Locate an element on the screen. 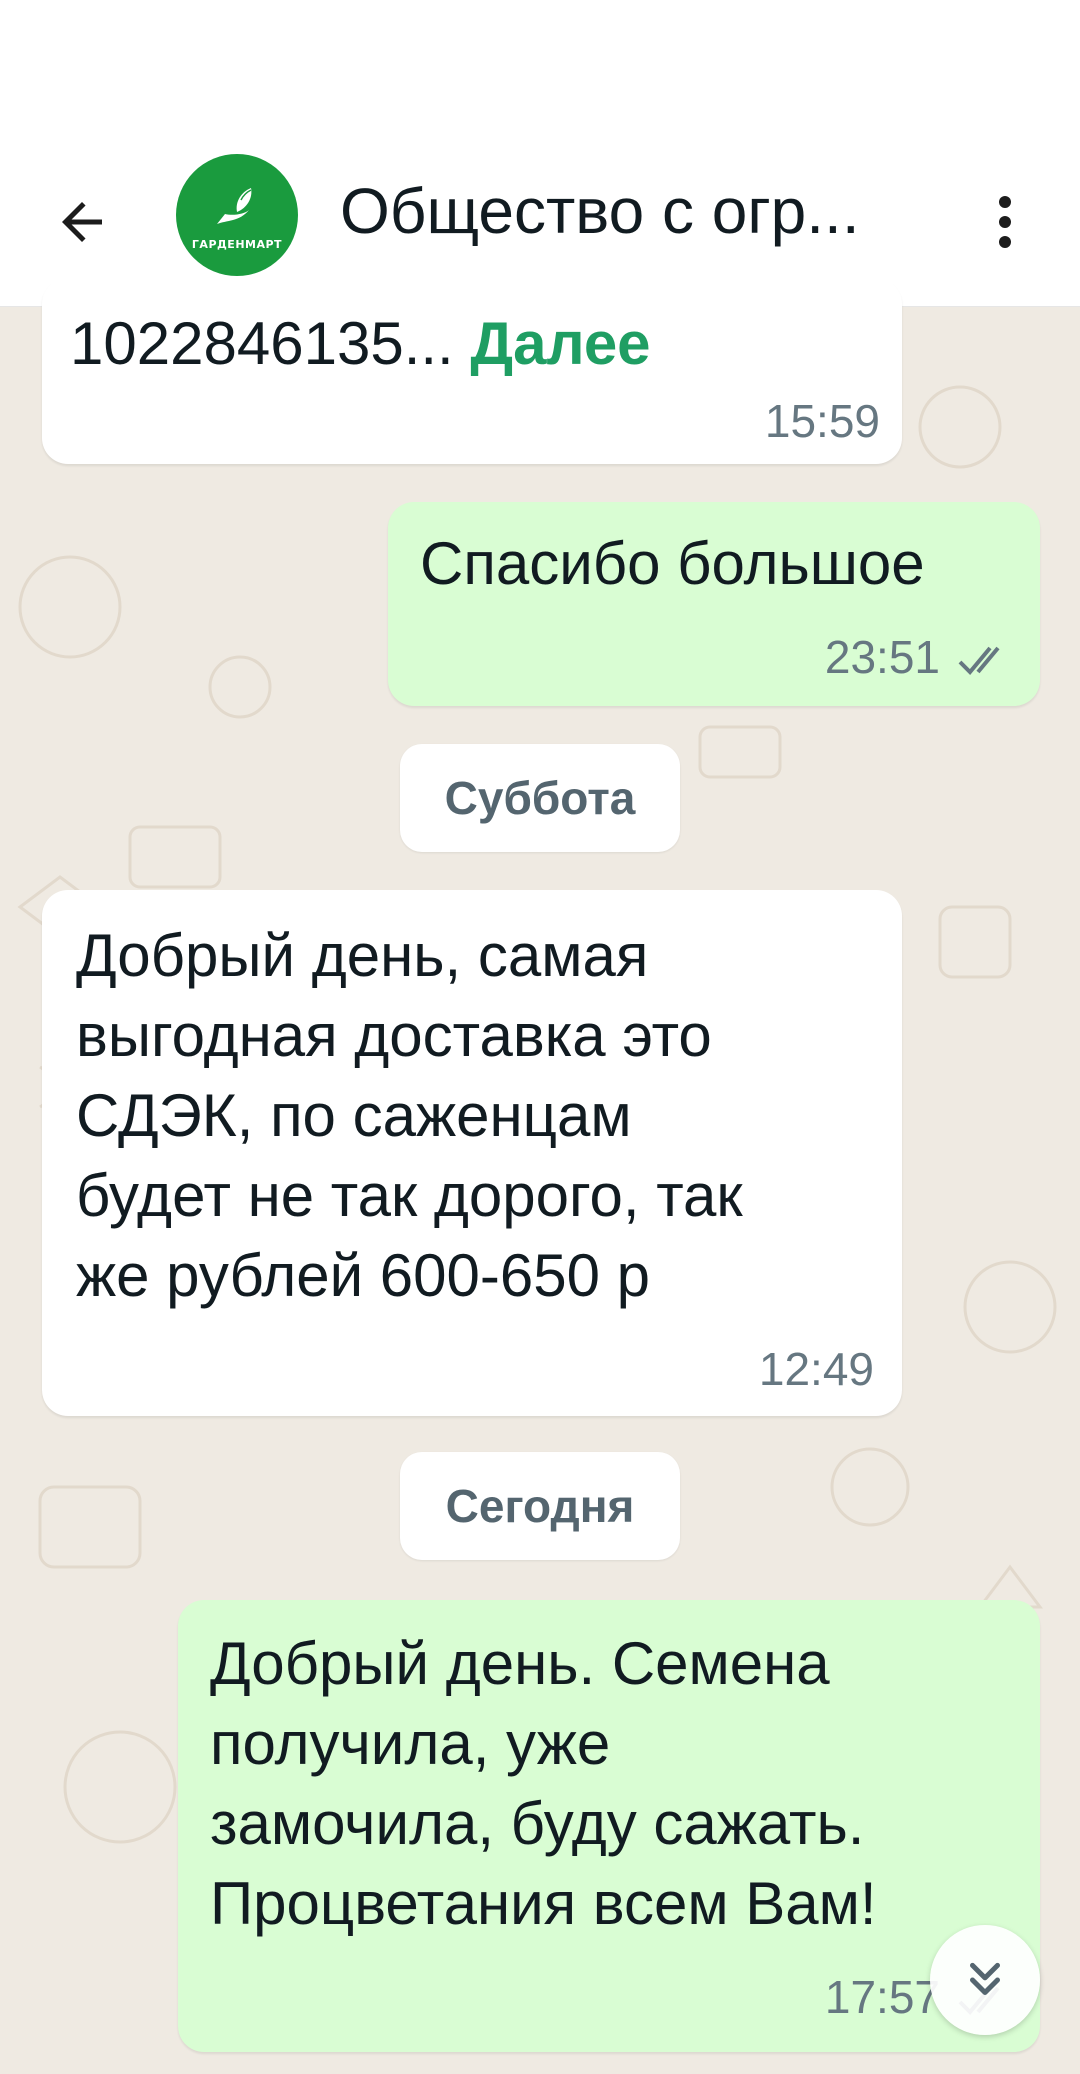  more-vertical-icon is located at coordinates (1005, 222).